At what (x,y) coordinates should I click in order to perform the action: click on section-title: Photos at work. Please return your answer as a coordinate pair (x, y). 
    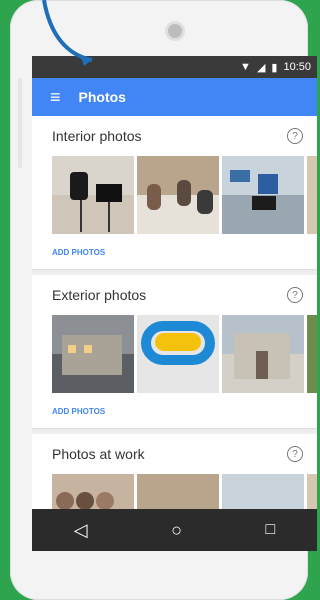
    Looking at the image, I should click on (98, 454).